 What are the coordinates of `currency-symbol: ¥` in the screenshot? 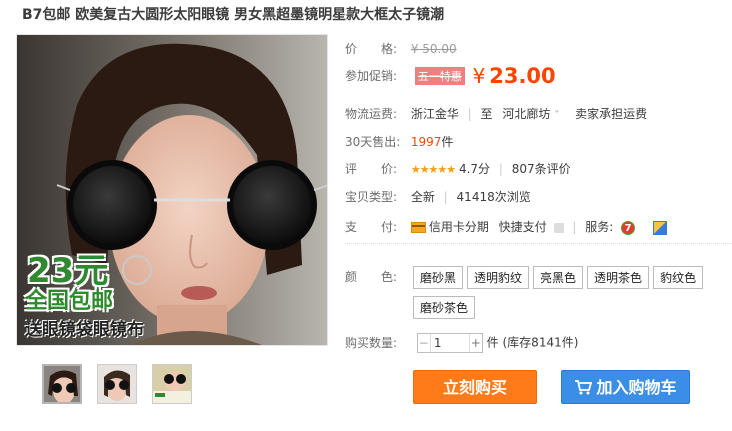 It's located at (479, 76).